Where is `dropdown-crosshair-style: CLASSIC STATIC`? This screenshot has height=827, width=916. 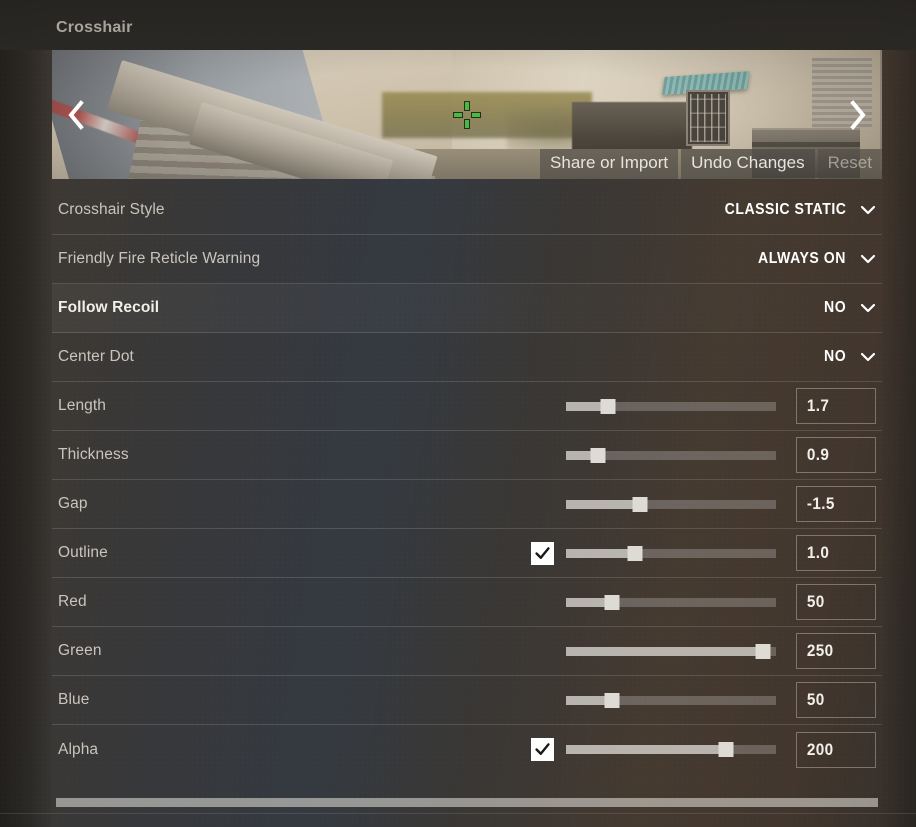 dropdown-crosshair-style: CLASSIC STATIC is located at coordinates (792, 210).